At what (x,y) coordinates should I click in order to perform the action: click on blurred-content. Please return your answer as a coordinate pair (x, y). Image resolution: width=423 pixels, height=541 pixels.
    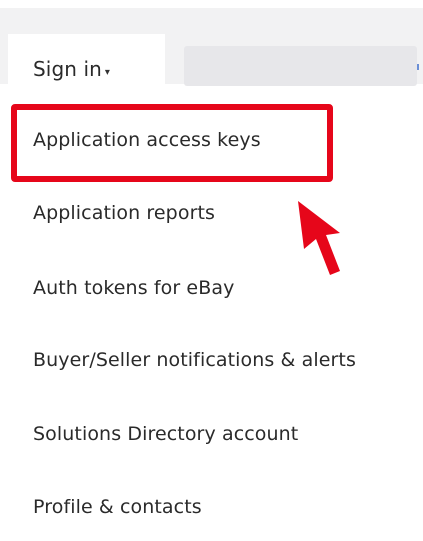
    Looking at the image, I should click on (300, 66).